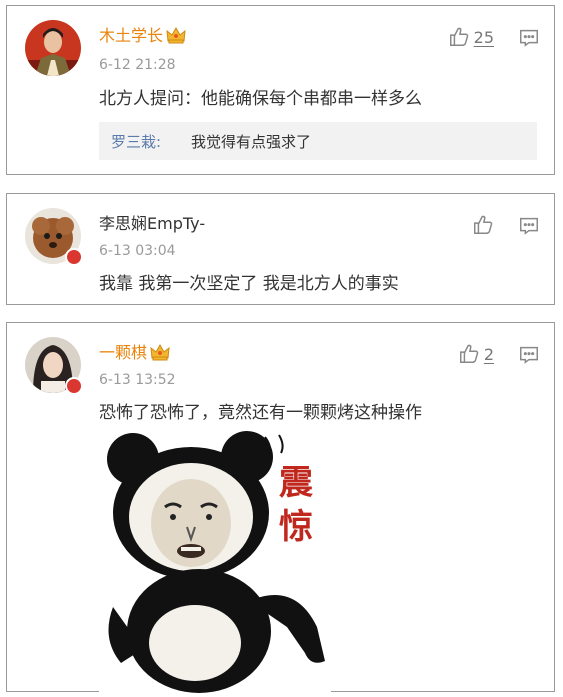 This screenshot has height=697, width=563. I want to click on like-count: 2, so click(488, 354).